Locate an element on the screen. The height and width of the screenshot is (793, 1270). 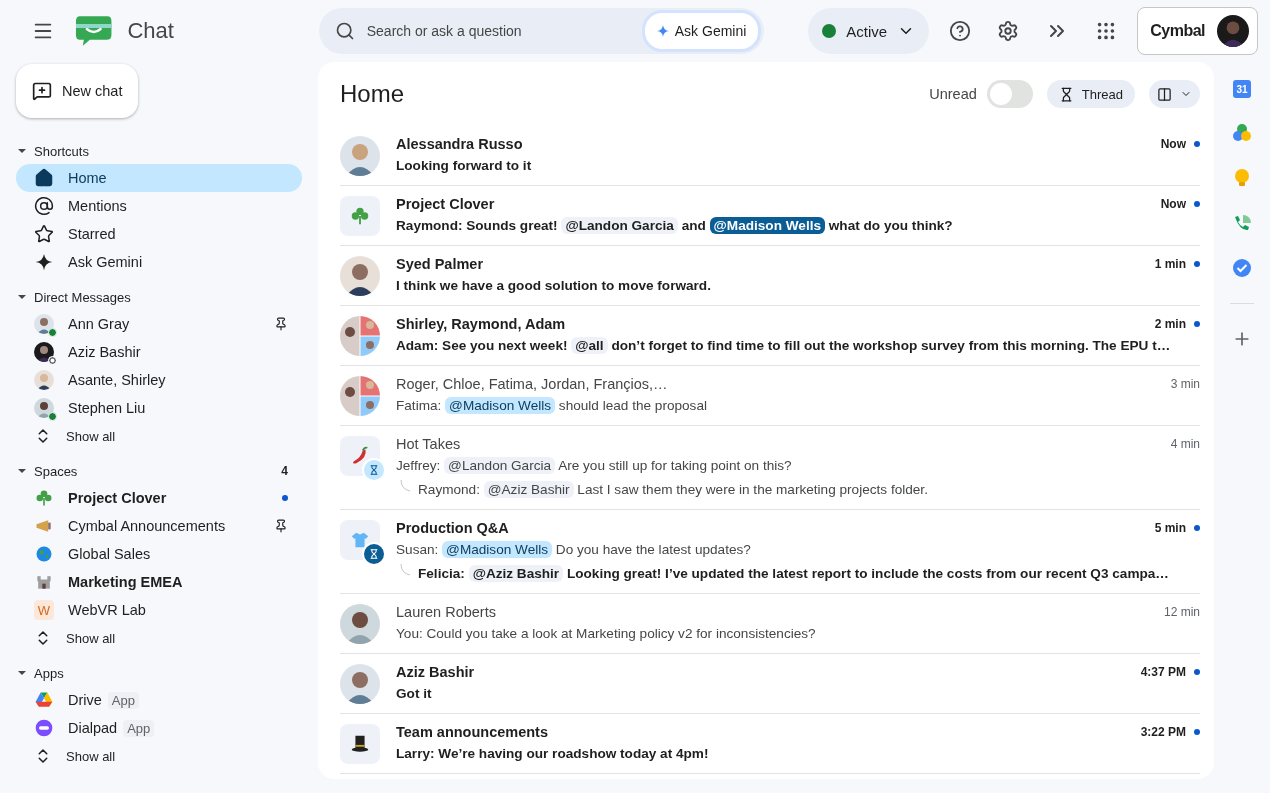
timestamp: 5 min is located at coordinates (1170, 528).